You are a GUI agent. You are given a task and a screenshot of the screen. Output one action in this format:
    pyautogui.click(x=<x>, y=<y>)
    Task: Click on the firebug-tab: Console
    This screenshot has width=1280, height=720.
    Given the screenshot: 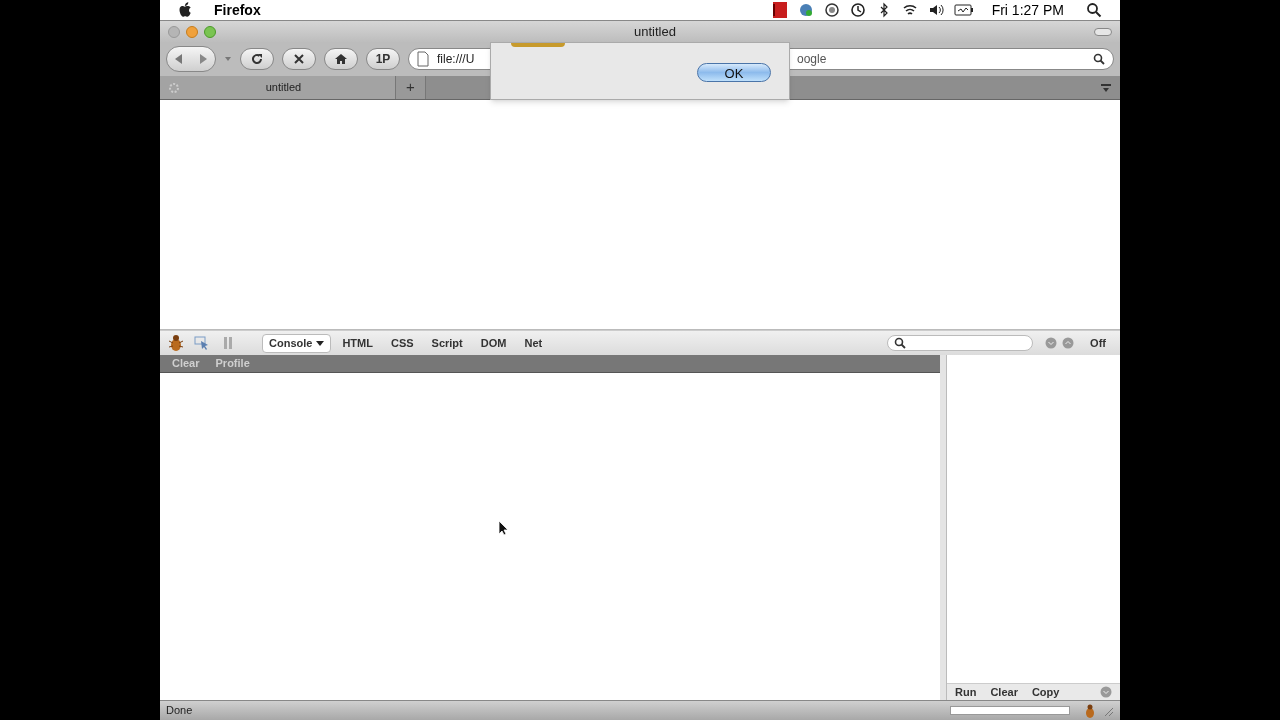 What is the action you would take?
    pyautogui.click(x=297, y=343)
    